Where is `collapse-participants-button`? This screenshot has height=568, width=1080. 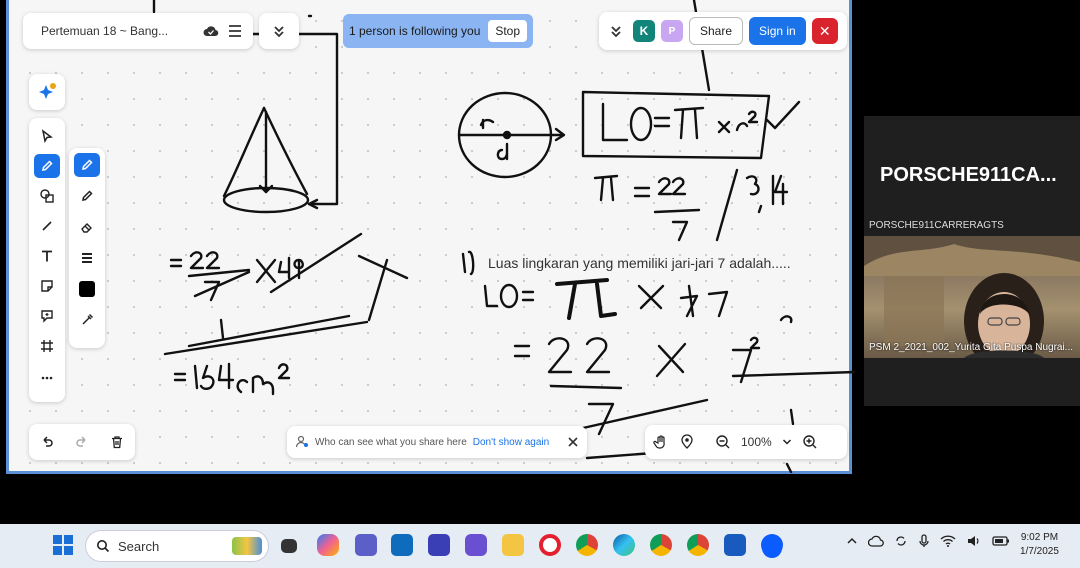 collapse-participants-button is located at coordinates (616, 31).